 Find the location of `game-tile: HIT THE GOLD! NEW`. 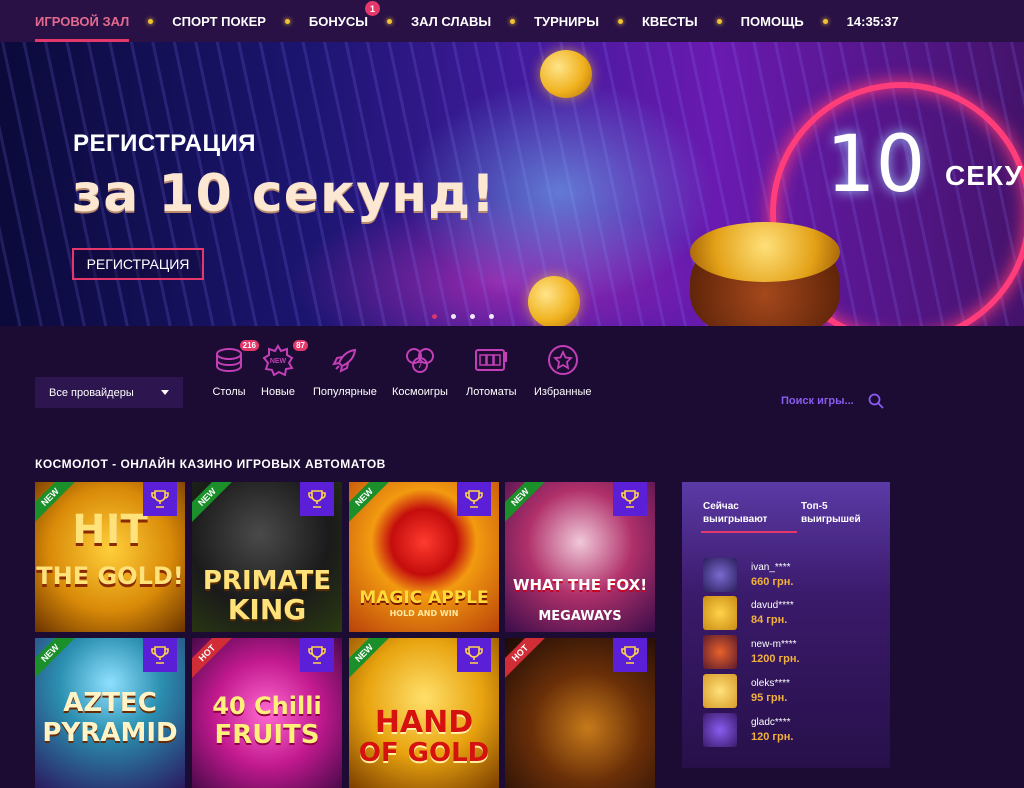

game-tile: HIT THE GOLD! NEW is located at coordinates (110, 557).